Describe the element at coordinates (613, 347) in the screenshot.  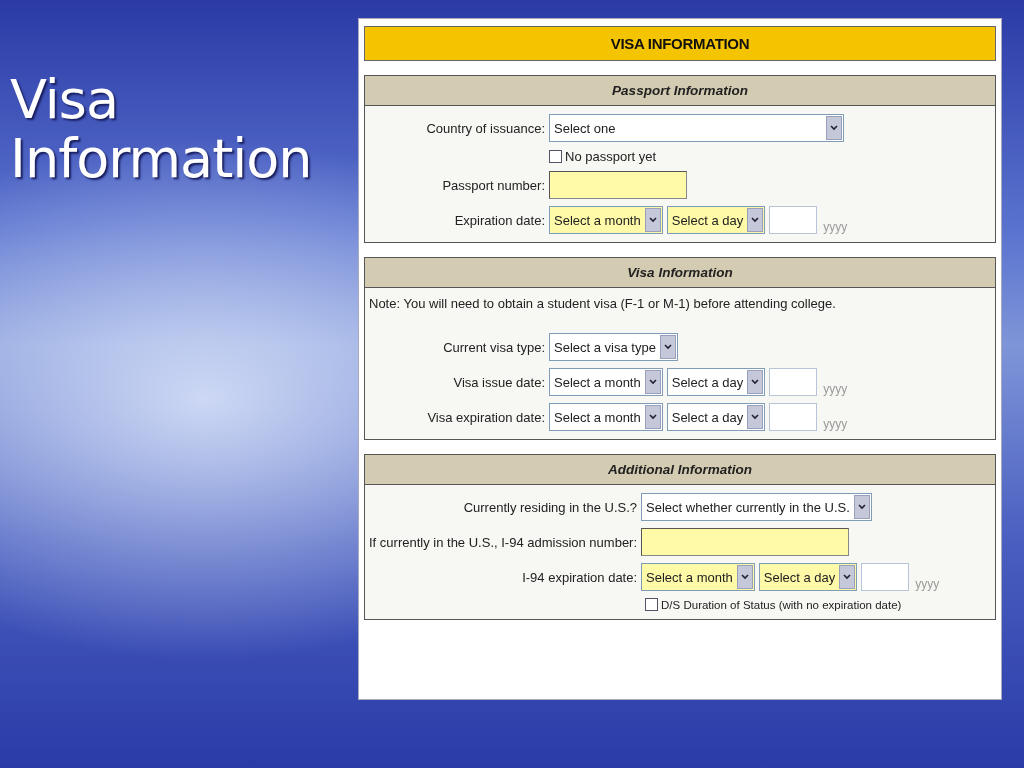
I see `select-dropdown: Select a visa type` at that location.